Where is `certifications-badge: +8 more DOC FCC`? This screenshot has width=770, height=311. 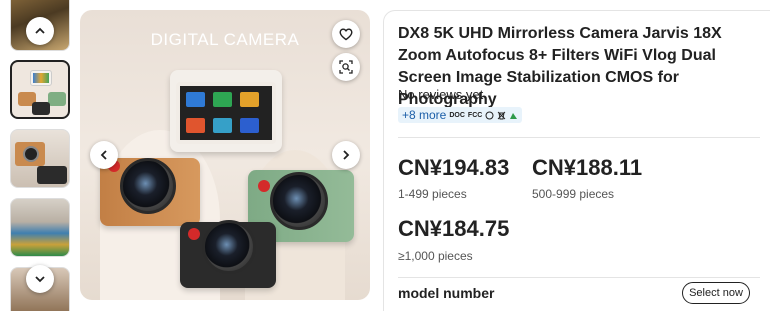 certifications-badge: +8 more DOC FCC is located at coordinates (460, 115).